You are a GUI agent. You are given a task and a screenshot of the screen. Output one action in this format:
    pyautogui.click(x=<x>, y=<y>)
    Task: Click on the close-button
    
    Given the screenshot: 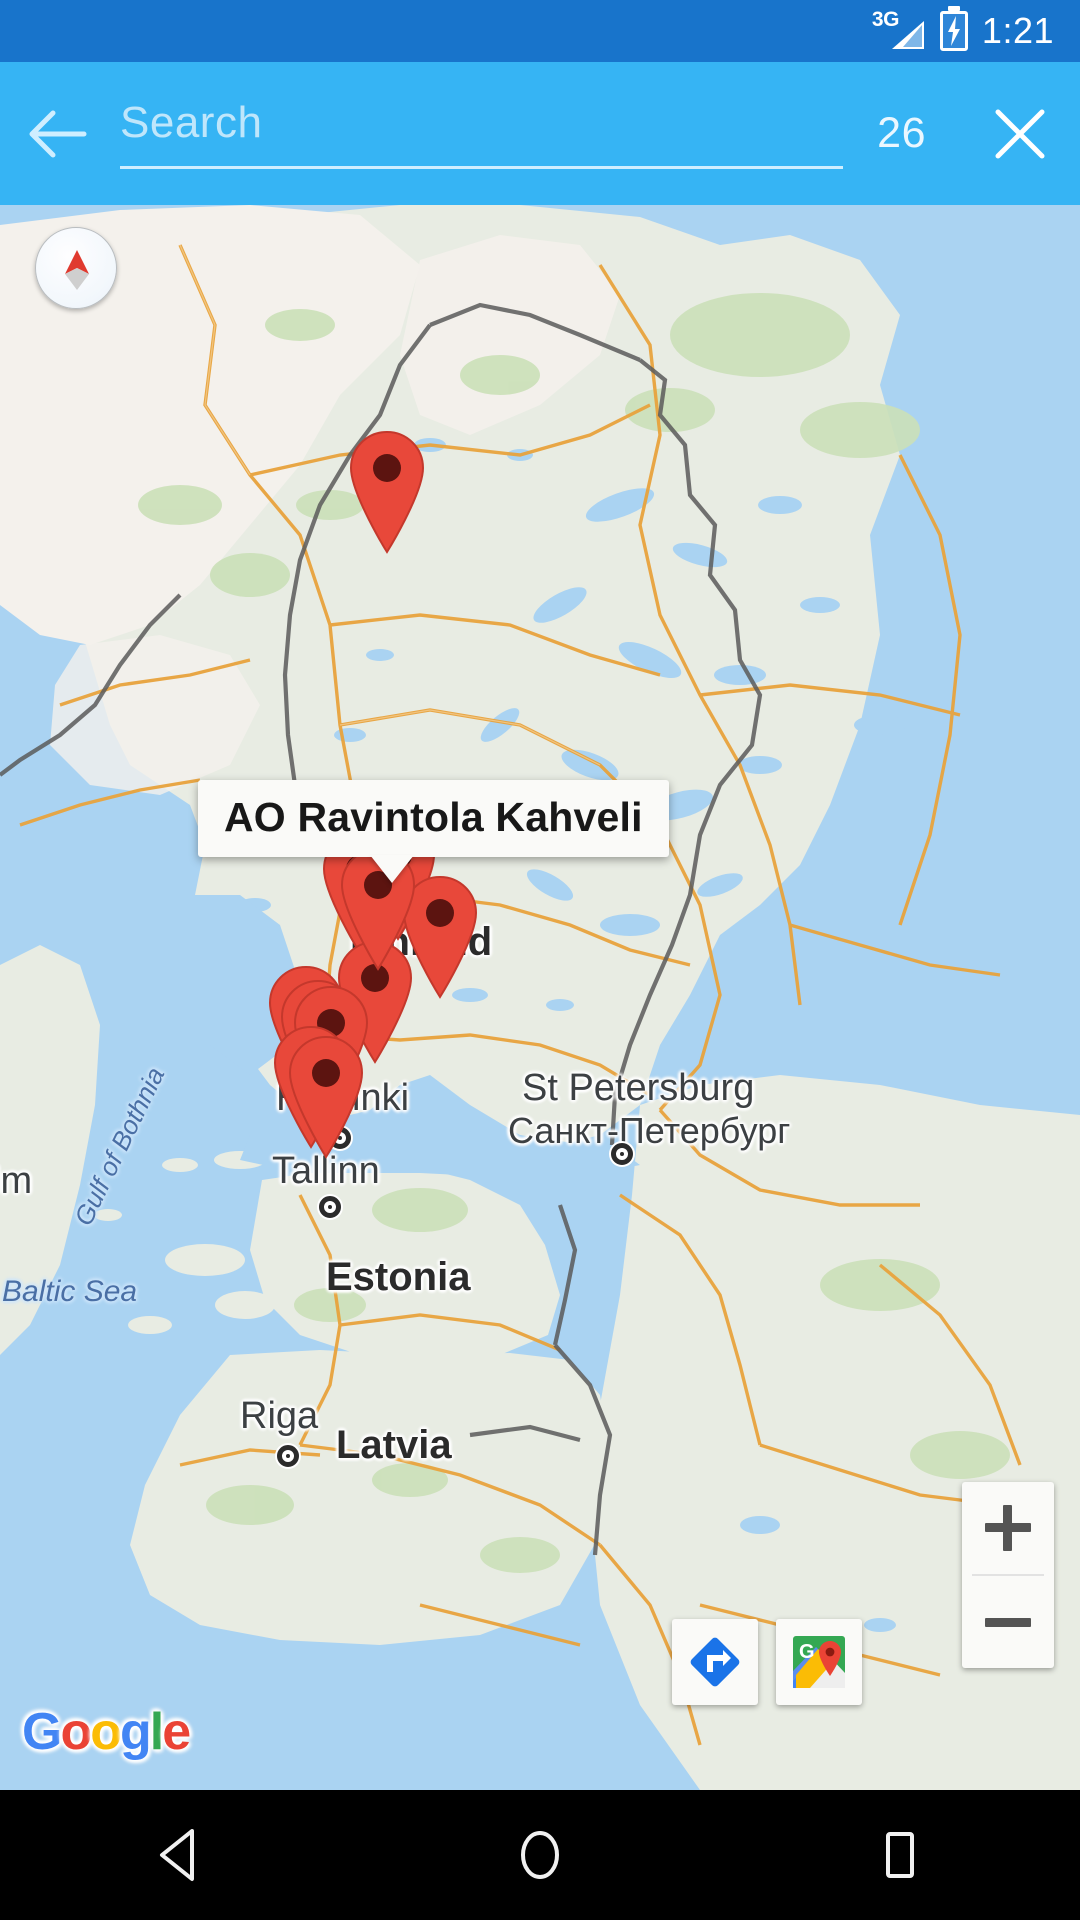 What is the action you would take?
    pyautogui.click(x=1020, y=133)
    